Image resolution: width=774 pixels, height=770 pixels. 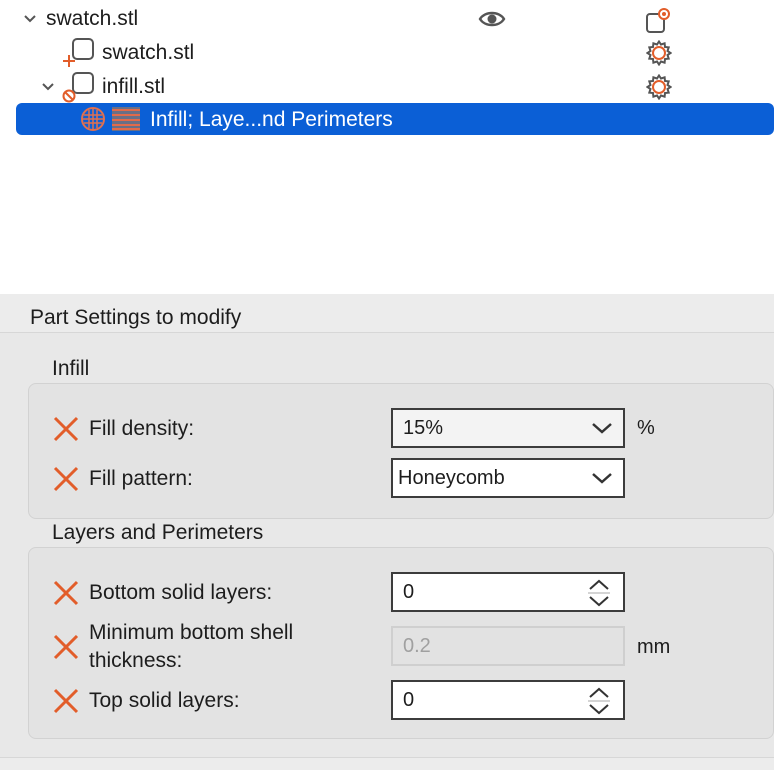 What do you see at coordinates (126, 119) in the screenshot?
I see `layers-icon` at bounding box center [126, 119].